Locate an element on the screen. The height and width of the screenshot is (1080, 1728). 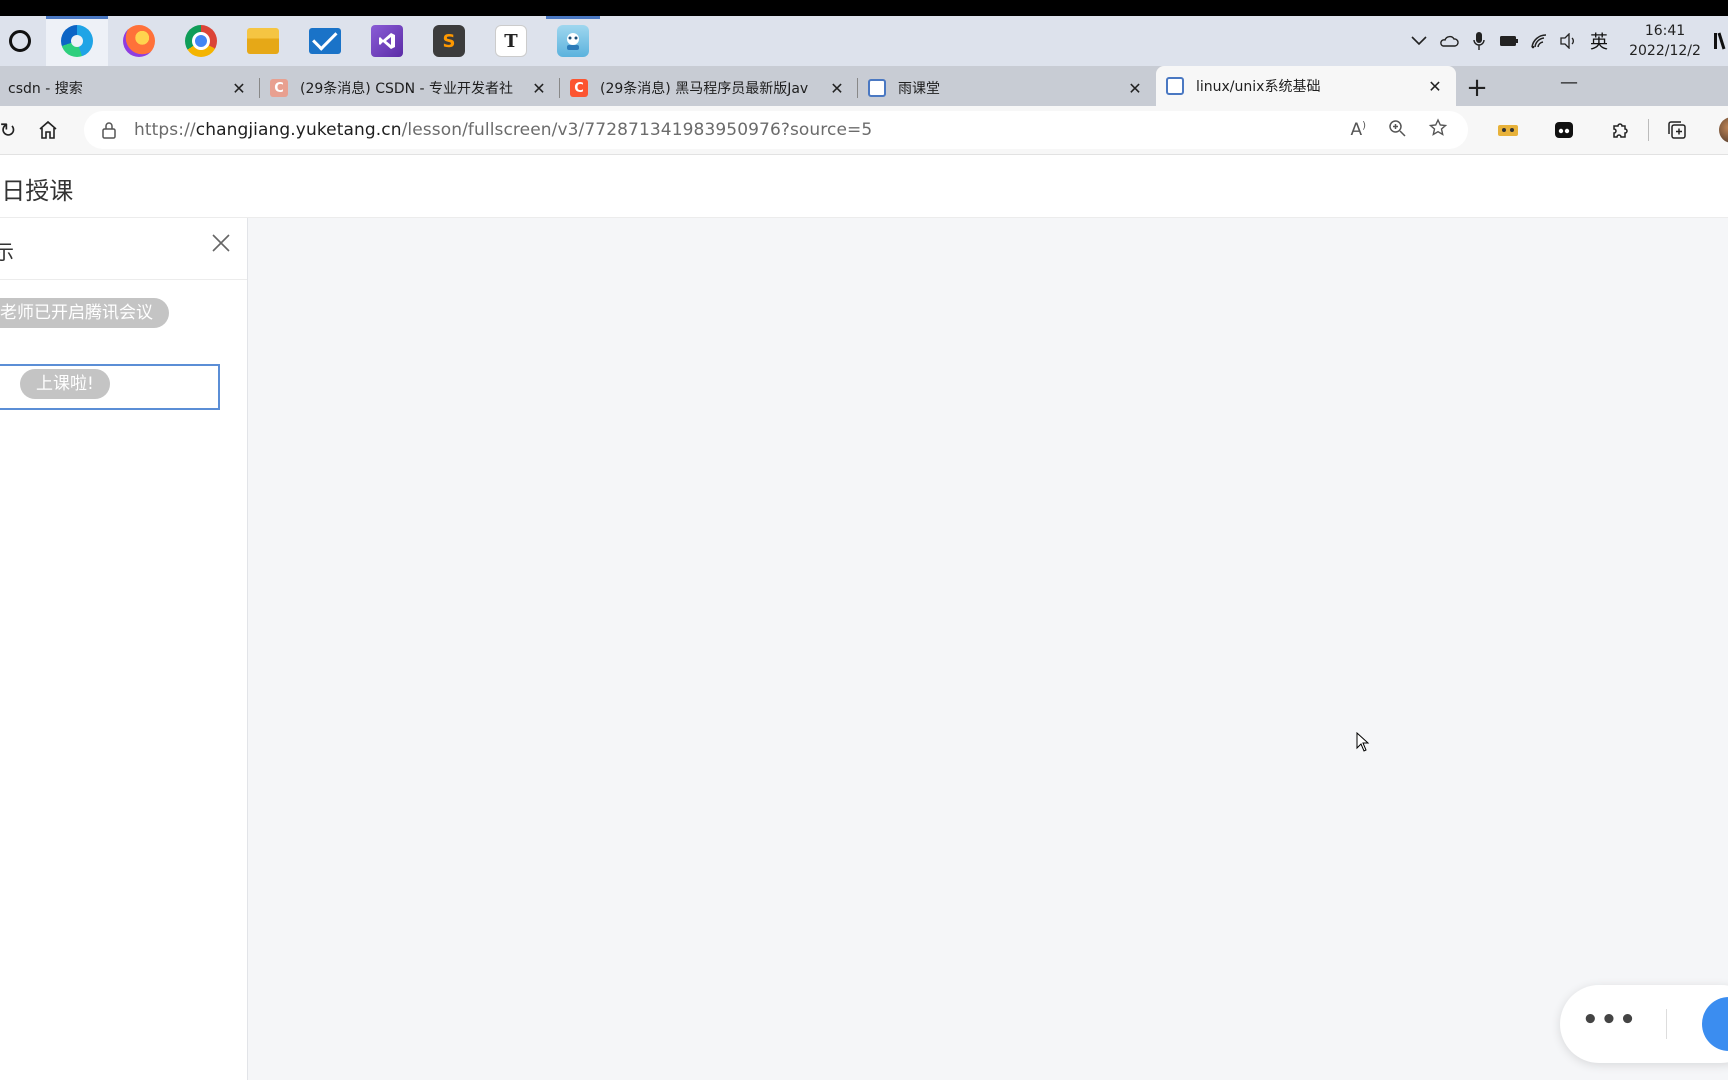
more-options-button: ••• is located at coordinates (1610, 1020).